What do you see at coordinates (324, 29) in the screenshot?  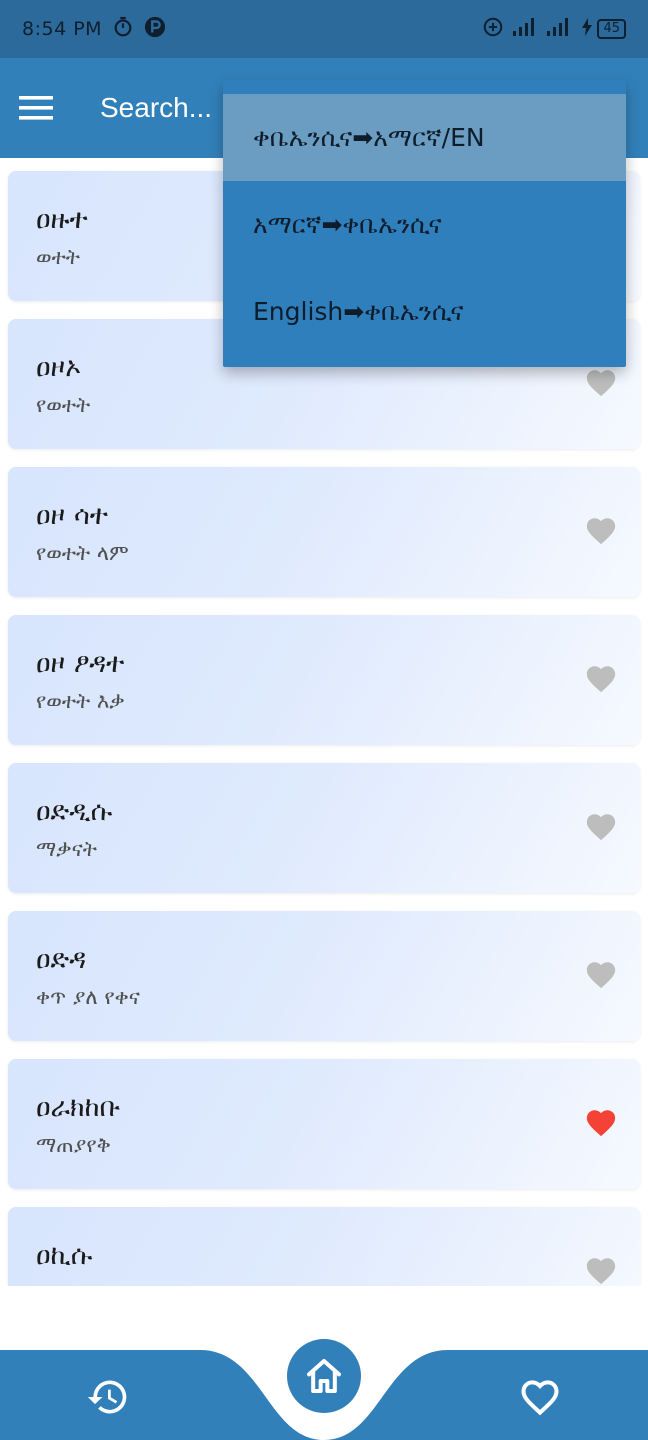 I see `status-bar: 8:54 PM 45` at bounding box center [324, 29].